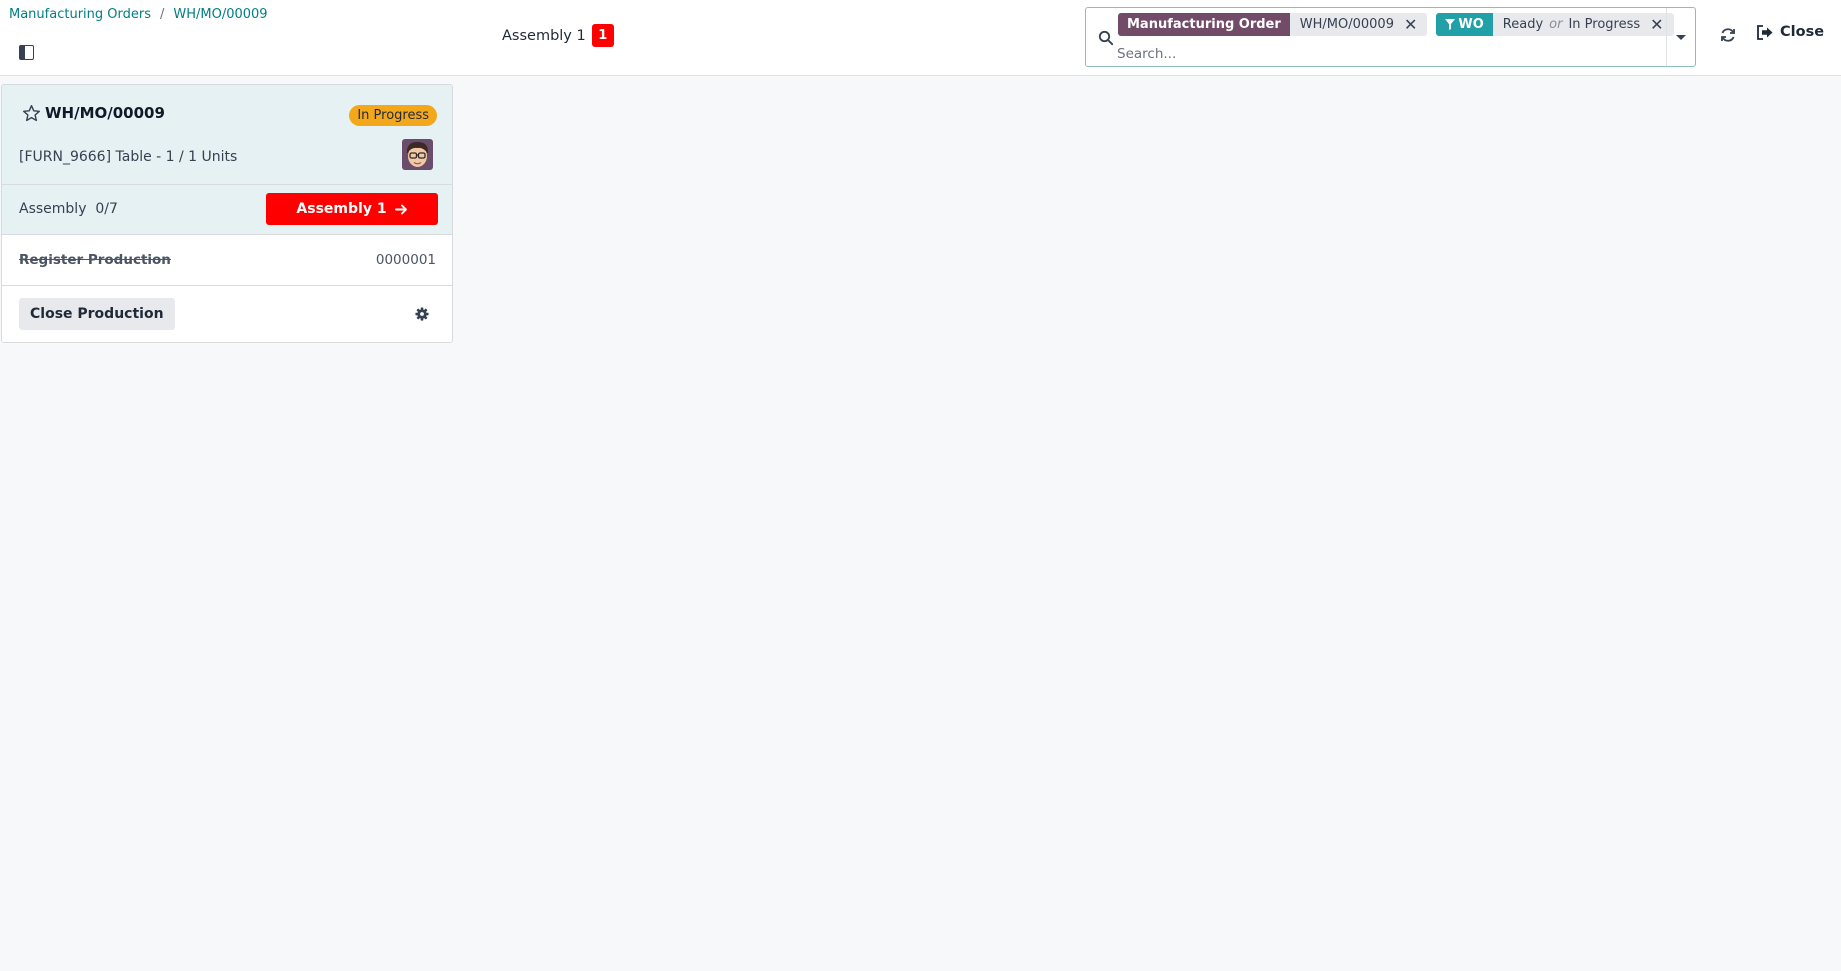 This screenshot has height=971, width=1841. I want to click on arrow-right-icon, so click(400, 209).